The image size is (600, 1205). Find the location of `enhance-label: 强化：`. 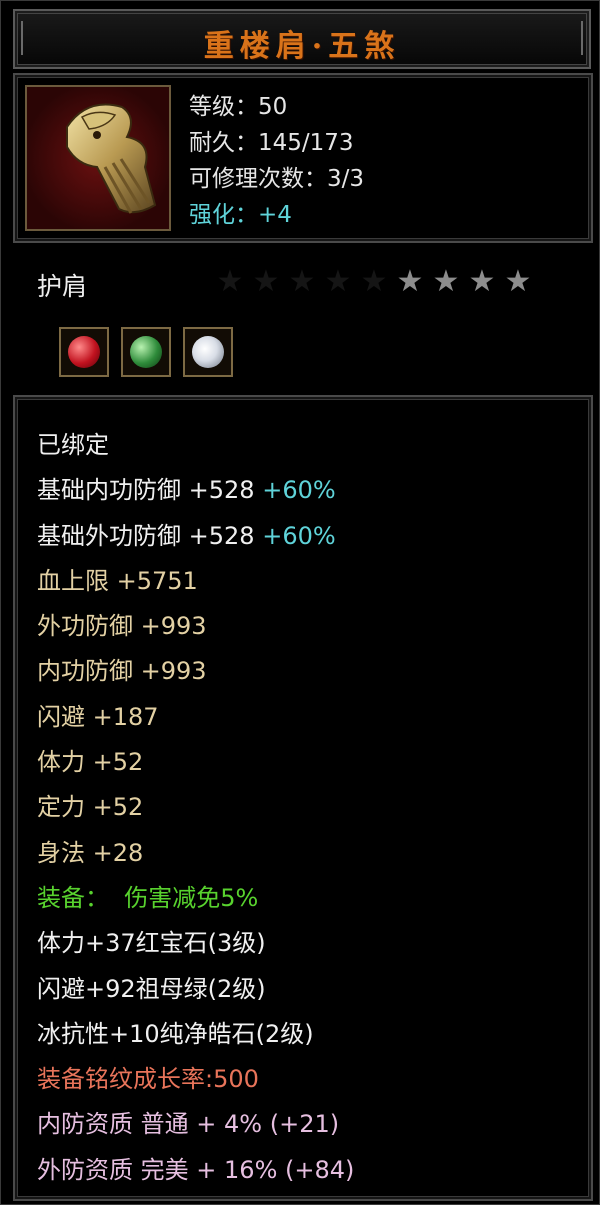

enhance-label: 强化： is located at coordinates (223, 215).